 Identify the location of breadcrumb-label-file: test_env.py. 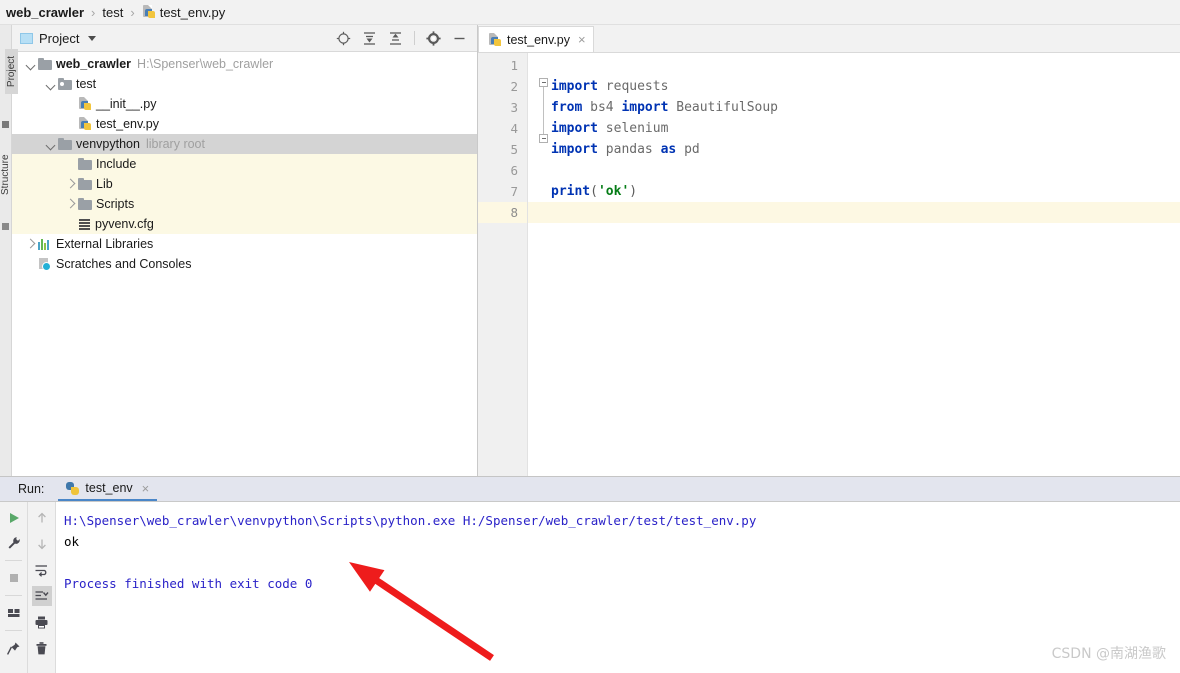
(192, 12).